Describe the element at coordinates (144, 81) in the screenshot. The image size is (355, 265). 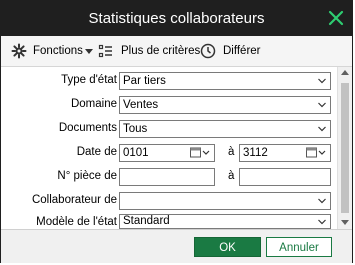
I see `report-type-value: Par tiers` at that location.